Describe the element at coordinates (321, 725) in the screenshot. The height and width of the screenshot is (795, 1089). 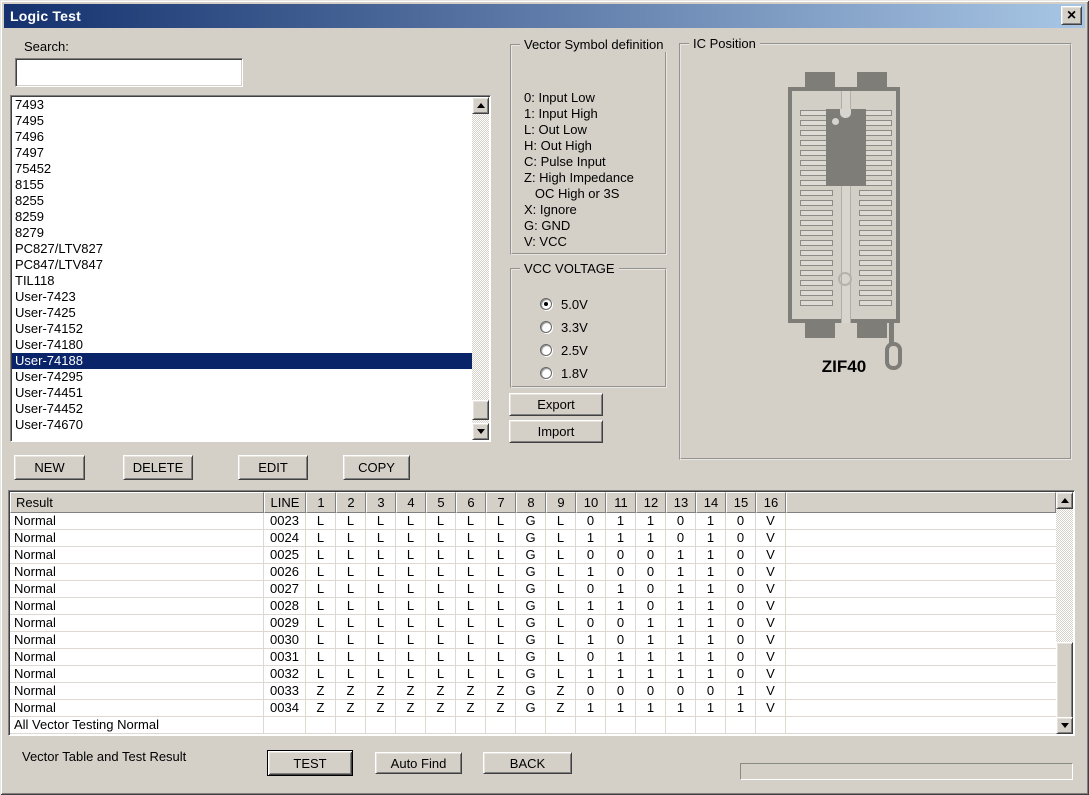
I see `cell-pin-value` at that location.